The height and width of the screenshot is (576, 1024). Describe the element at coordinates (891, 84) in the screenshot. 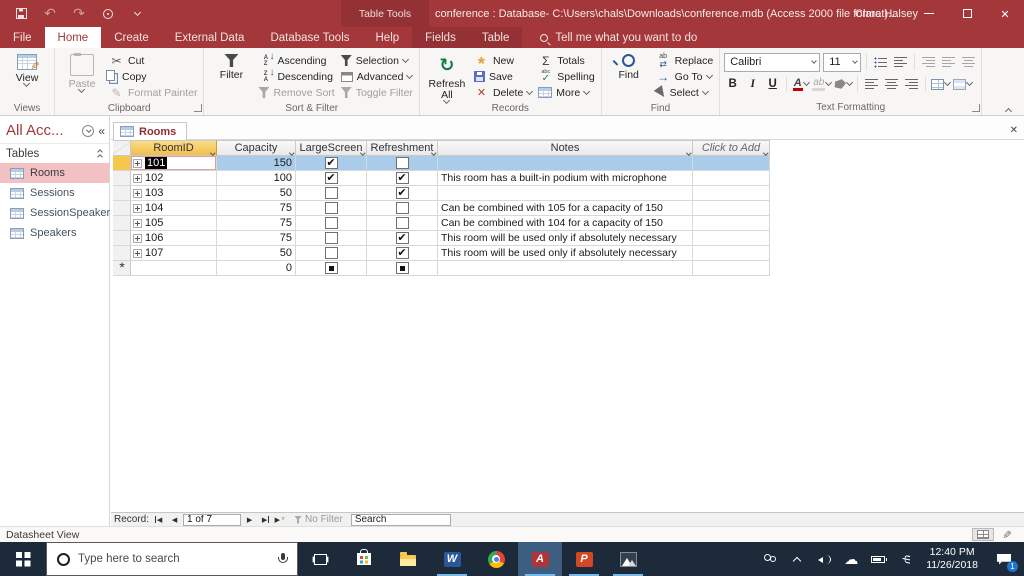

I see `align-center-button` at that location.